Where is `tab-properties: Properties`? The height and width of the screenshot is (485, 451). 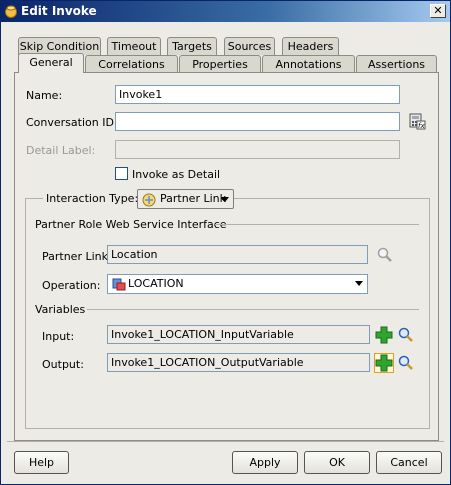 tab-properties: Properties is located at coordinates (220, 64).